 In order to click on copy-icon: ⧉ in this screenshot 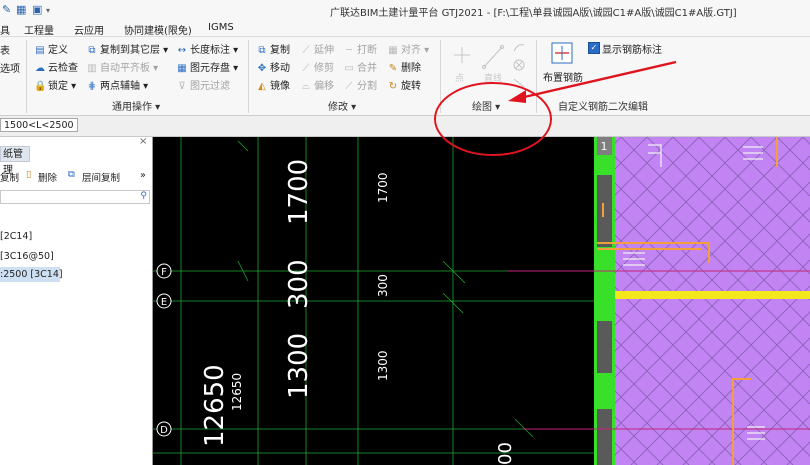, I will do `click(262, 50)`.